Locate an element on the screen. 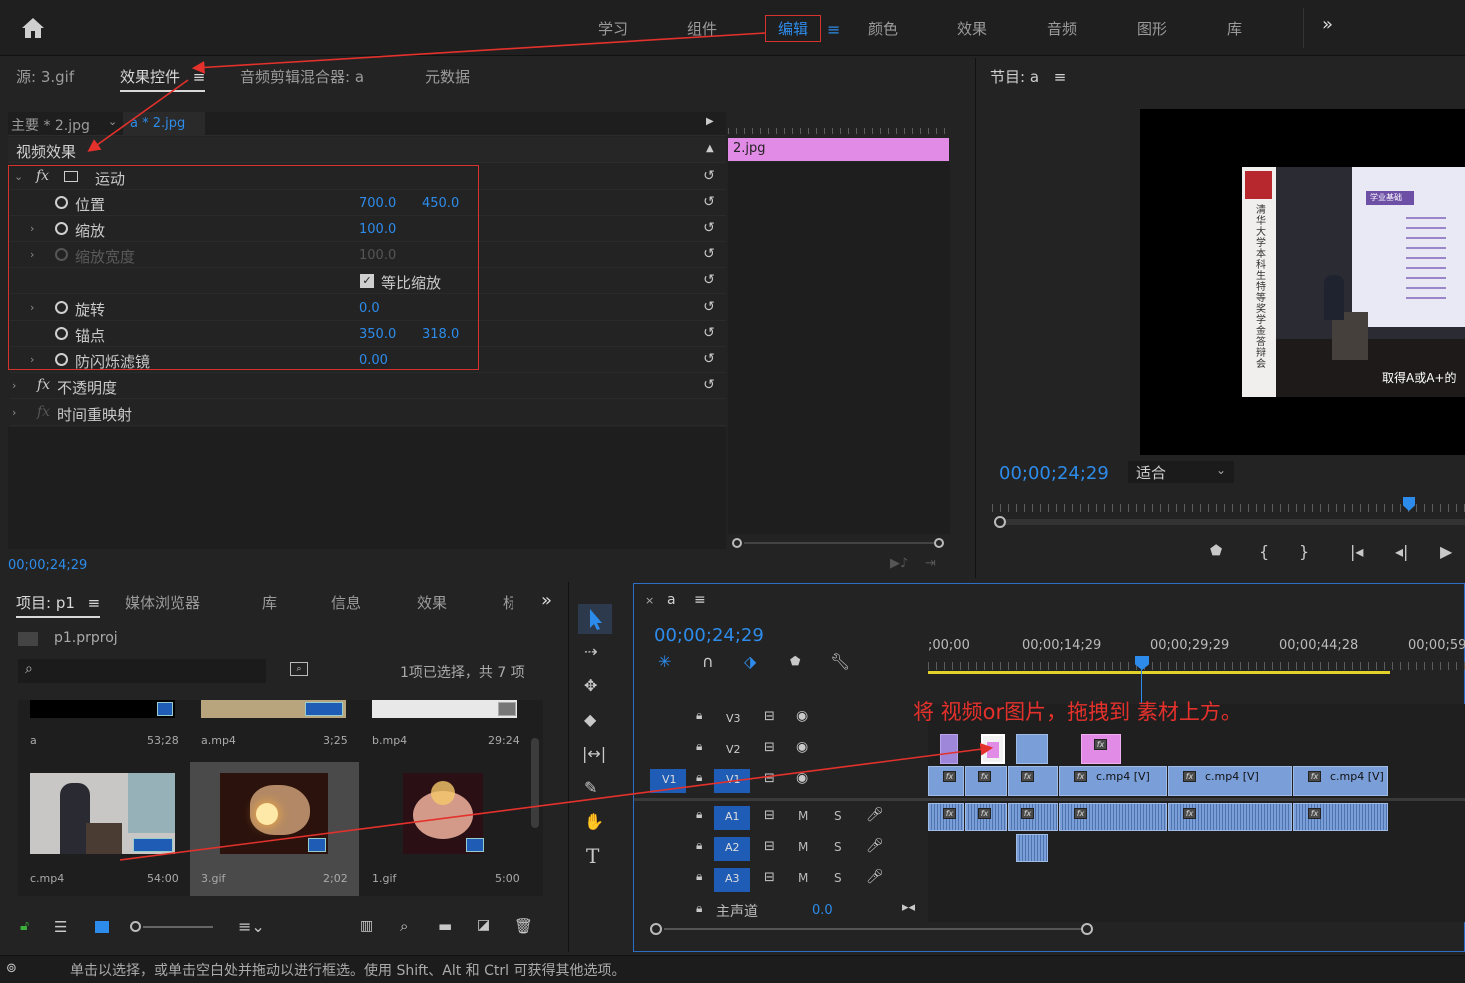 The height and width of the screenshot is (983, 1465). timeline-scroll-right-handle is located at coordinates (1087, 929).